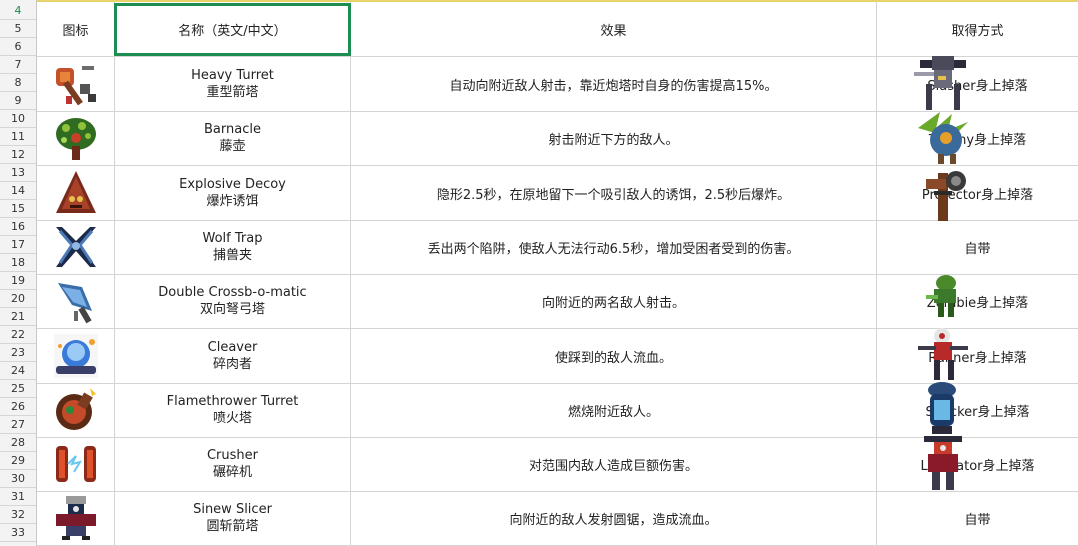  What do you see at coordinates (977, 464) in the screenshot?
I see `source-cell: Lacerator身上掉落` at bounding box center [977, 464].